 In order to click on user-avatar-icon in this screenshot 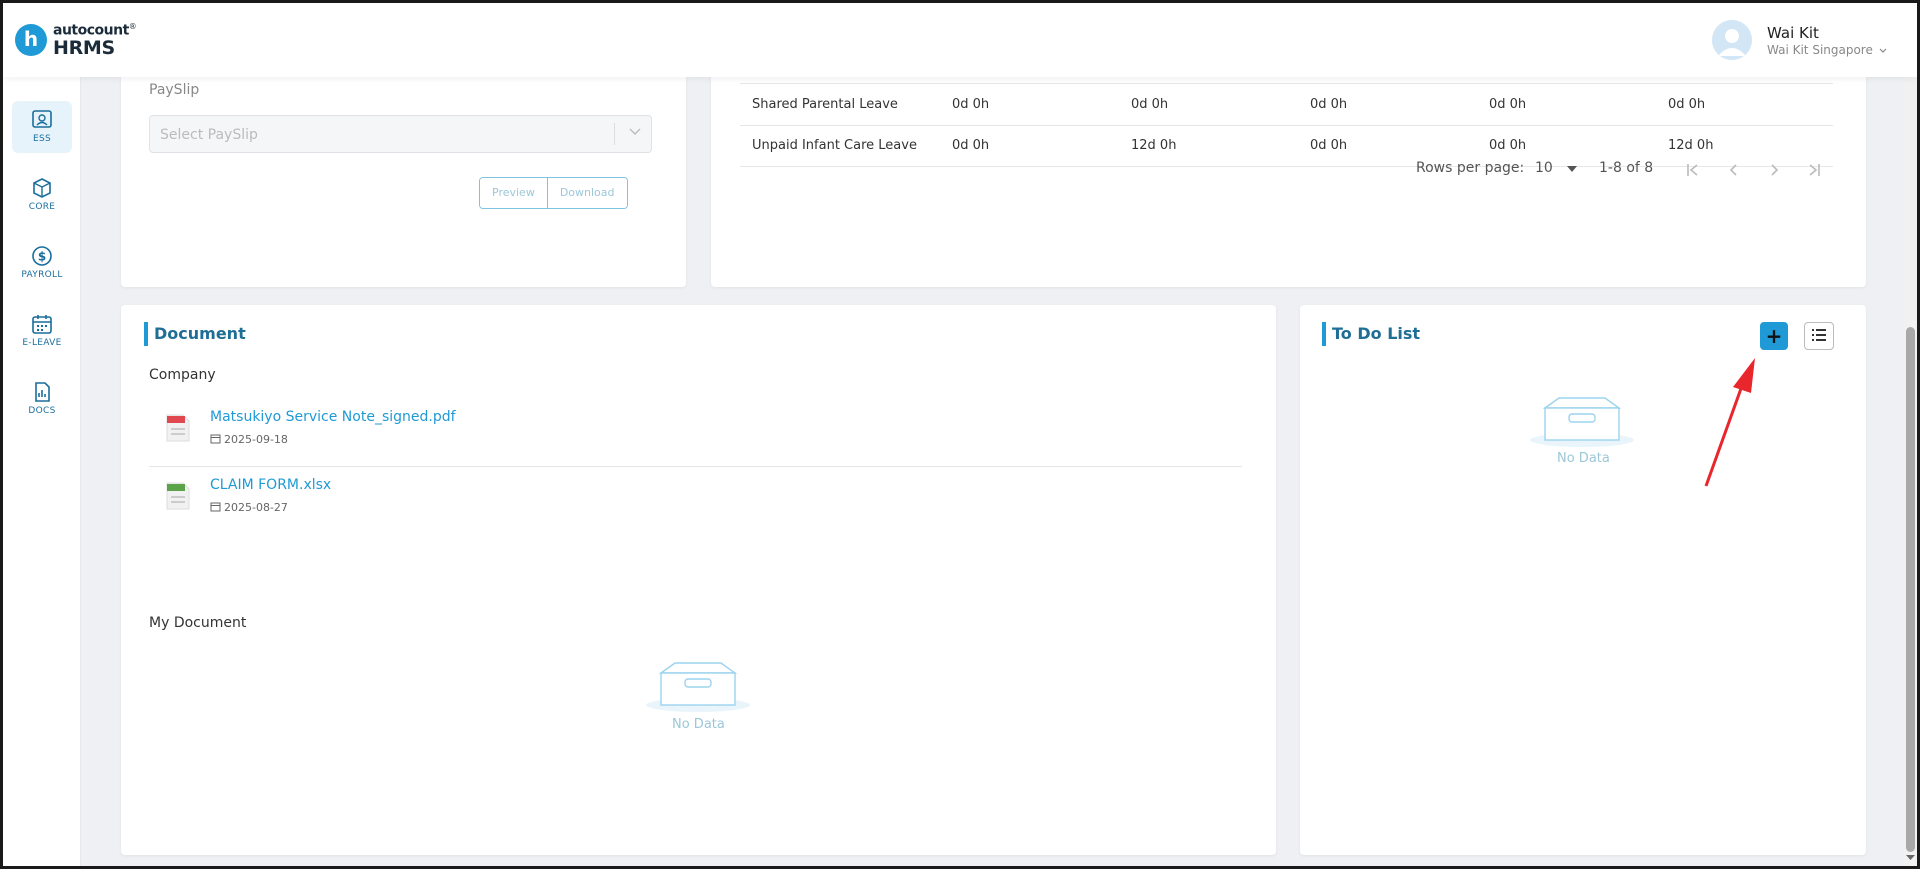, I will do `click(1732, 40)`.